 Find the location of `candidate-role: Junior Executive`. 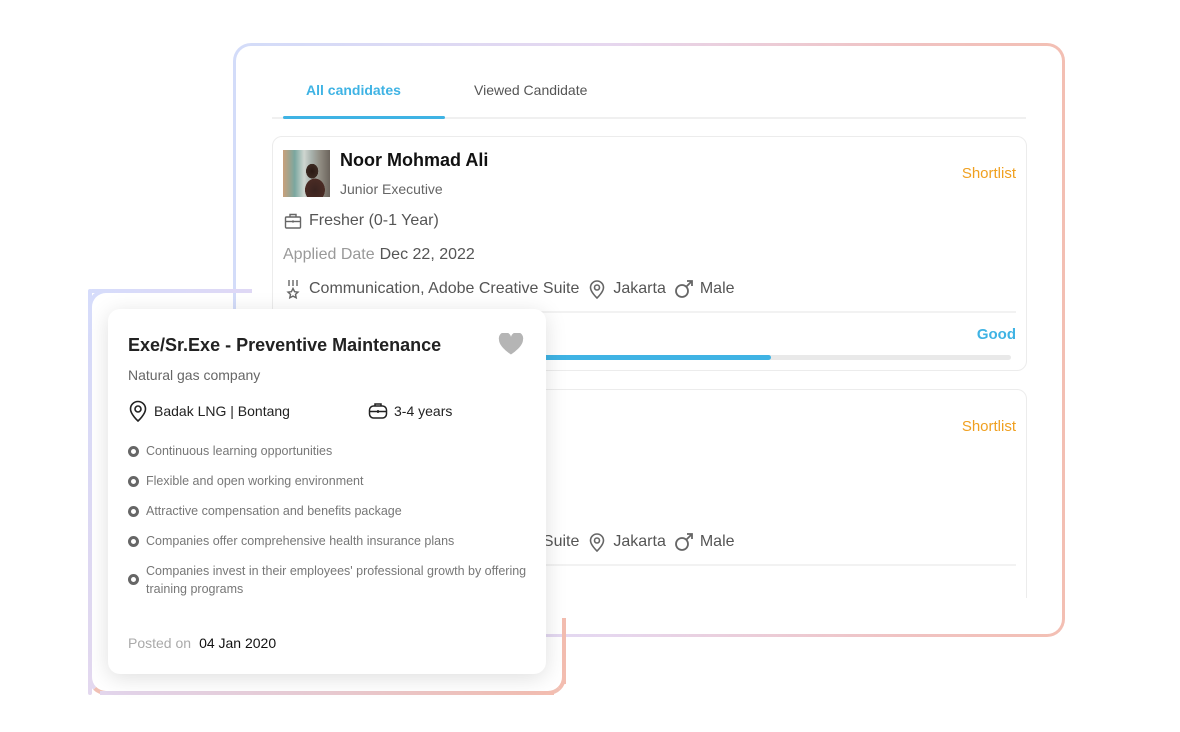

candidate-role: Junior Executive is located at coordinates (391, 189).